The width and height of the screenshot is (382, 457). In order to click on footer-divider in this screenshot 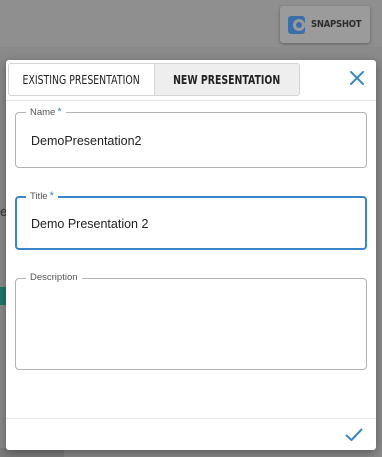, I will do `click(191, 418)`.